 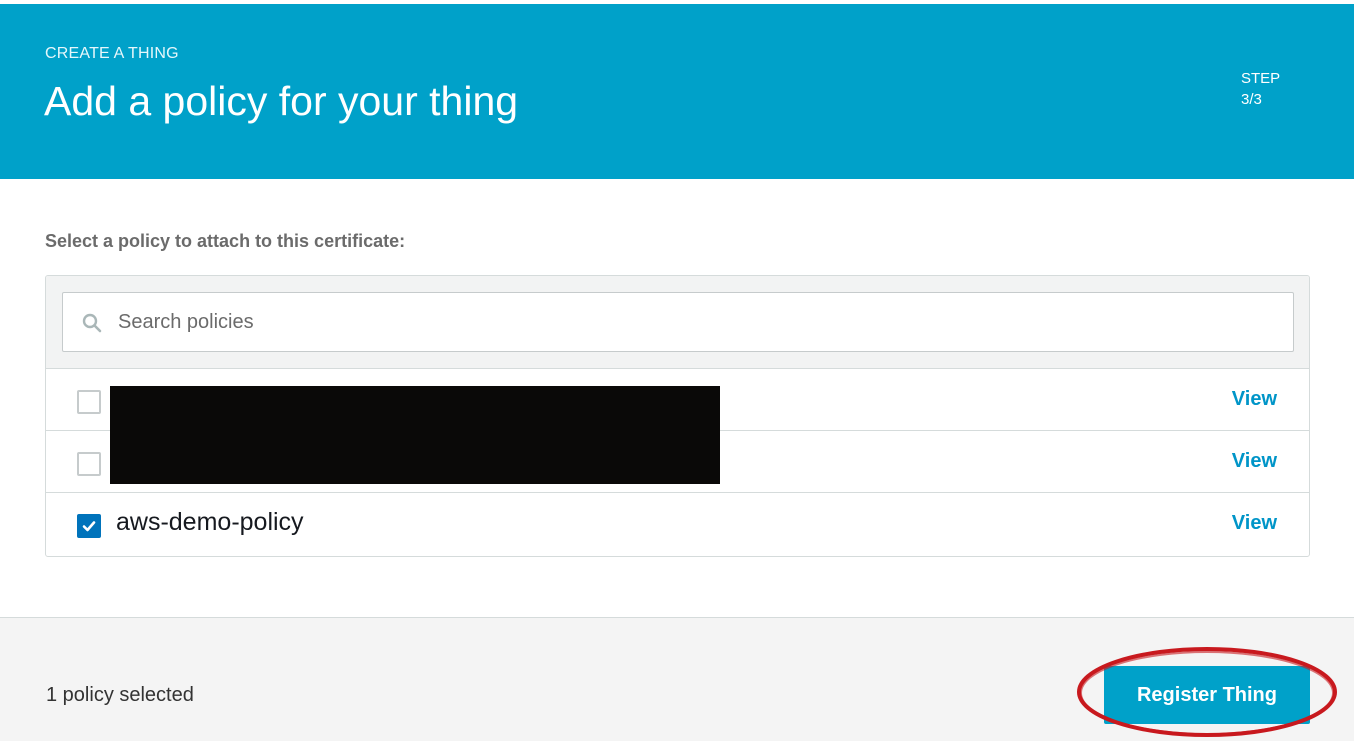 What do you see at coordinates (415, 435) in the screenshot?
I see `redaction-block` at bounding box center [415, 435].